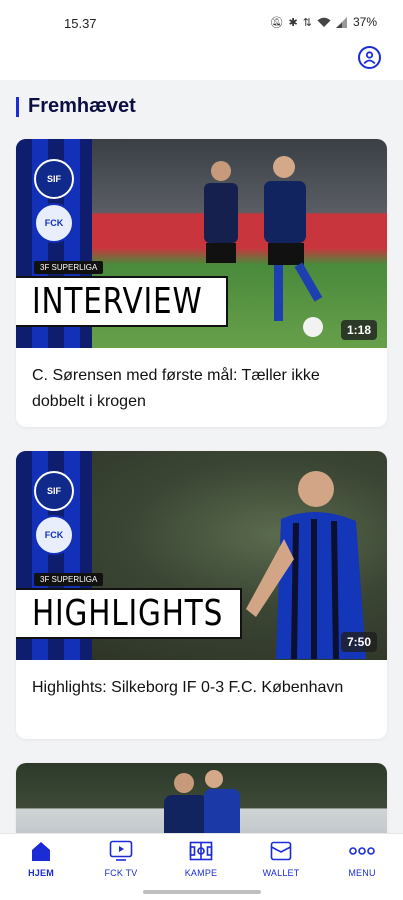 The width and height of the screenshot is (403, 900). I want to click on wifi-icon, so click(324, 22).